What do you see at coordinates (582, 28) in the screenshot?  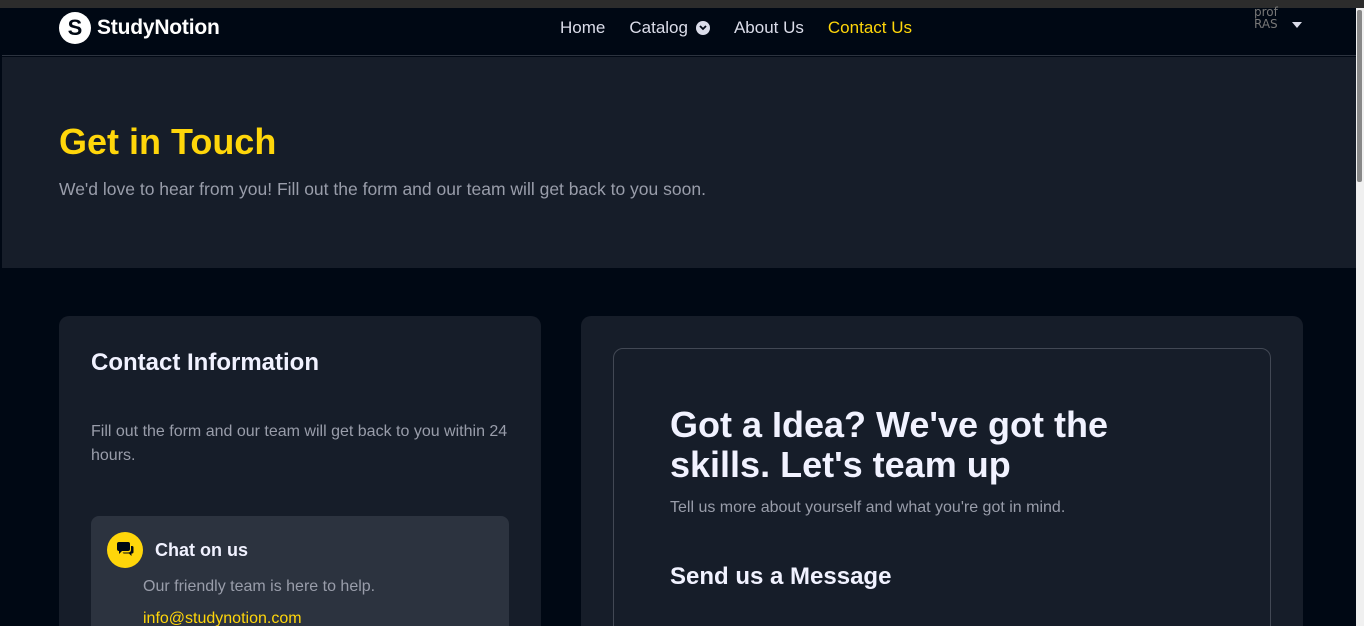 I see `nav-link-home: Home` at bounding box center [582, 28].